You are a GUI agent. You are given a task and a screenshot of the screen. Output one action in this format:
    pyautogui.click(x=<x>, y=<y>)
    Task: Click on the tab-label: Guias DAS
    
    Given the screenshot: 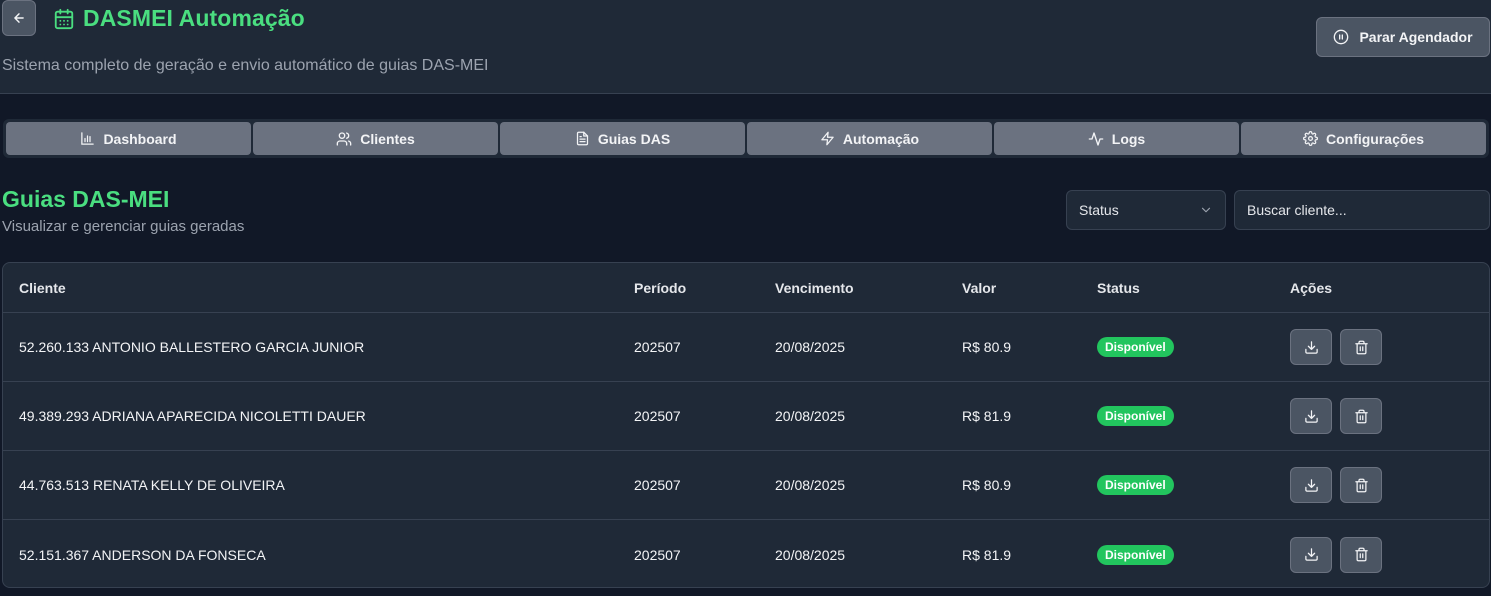 What is the action you would take?
    pyautogui.click(x=634, y=138)
    